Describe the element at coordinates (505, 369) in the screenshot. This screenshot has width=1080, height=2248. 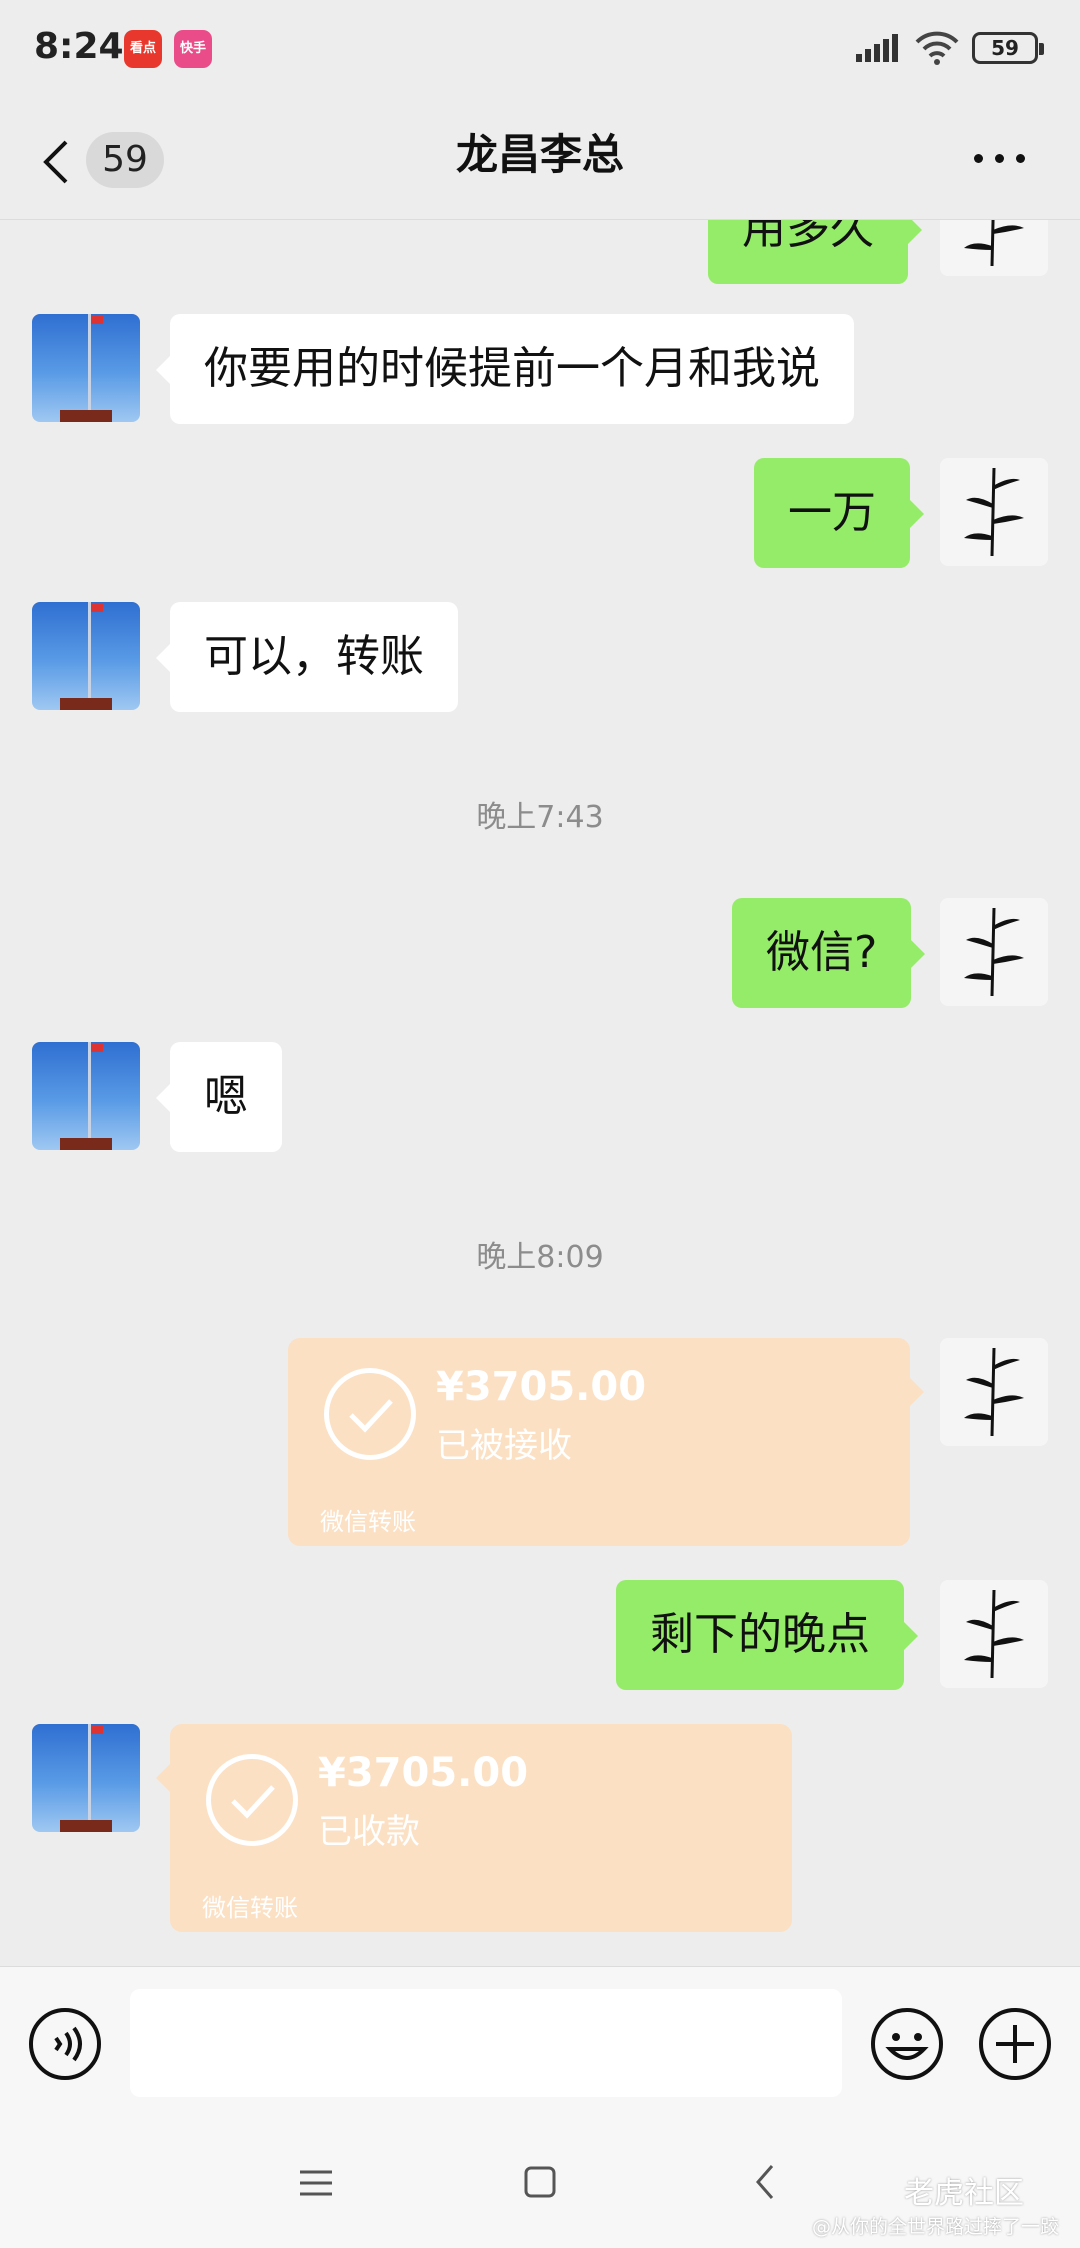
I see `message-bubble-received: 你要用的时候提前一个月和我说` at that location.